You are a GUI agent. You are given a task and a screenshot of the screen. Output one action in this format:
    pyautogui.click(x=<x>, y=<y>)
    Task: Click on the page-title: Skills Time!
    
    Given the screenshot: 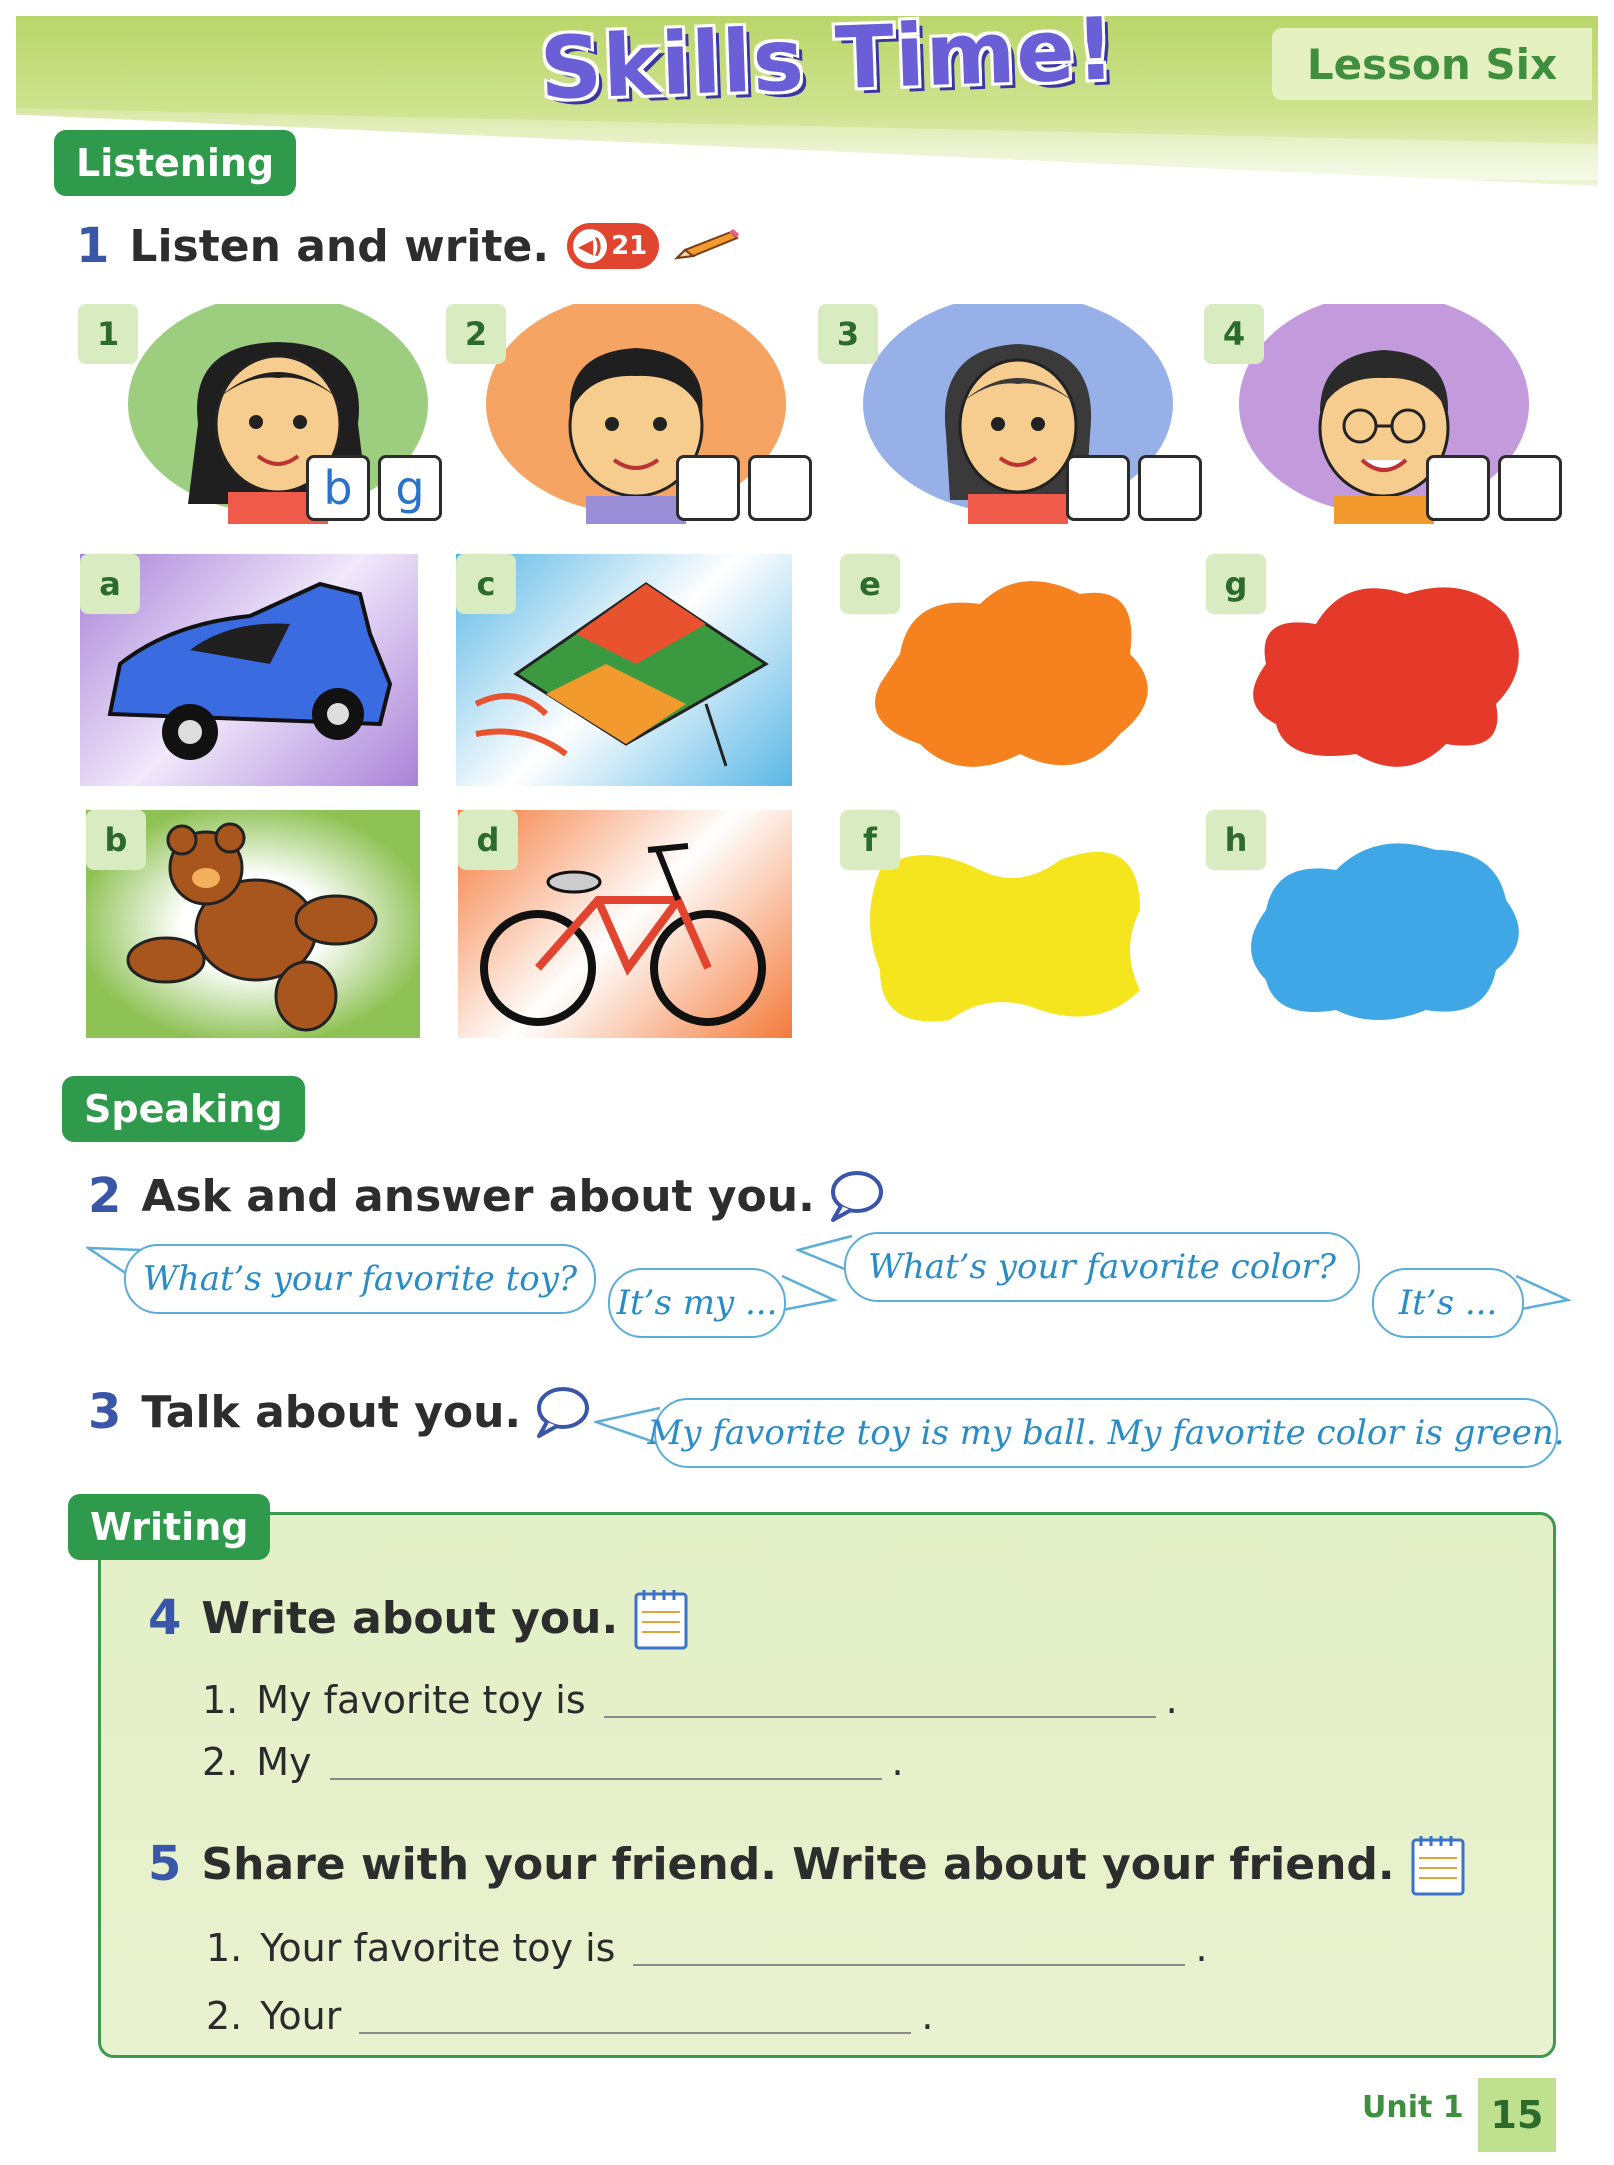 What is the action you would take?
    pyautogui.click(x=828, y=60)
    